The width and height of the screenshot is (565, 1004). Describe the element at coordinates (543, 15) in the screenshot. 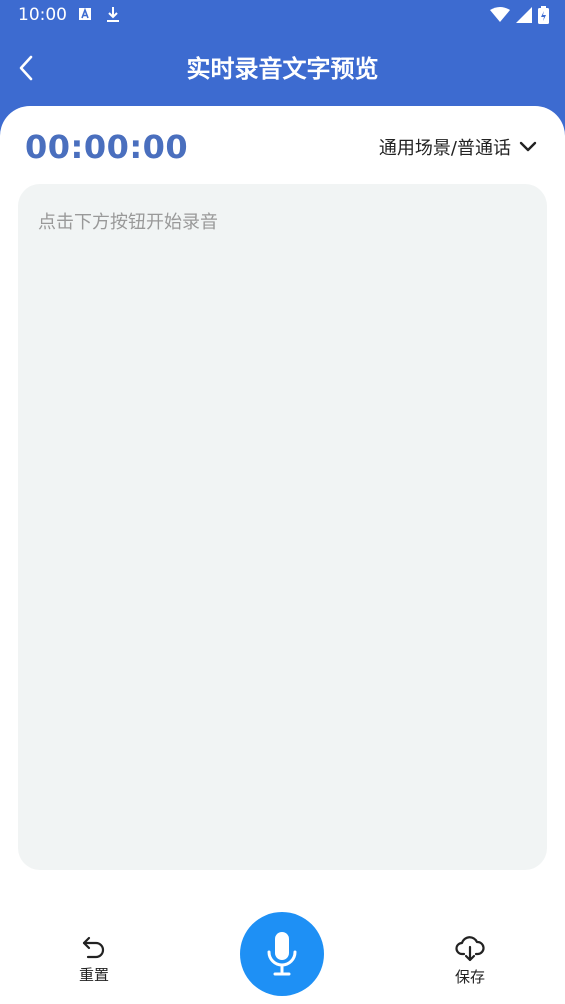

I see `battery-icon` at that location.